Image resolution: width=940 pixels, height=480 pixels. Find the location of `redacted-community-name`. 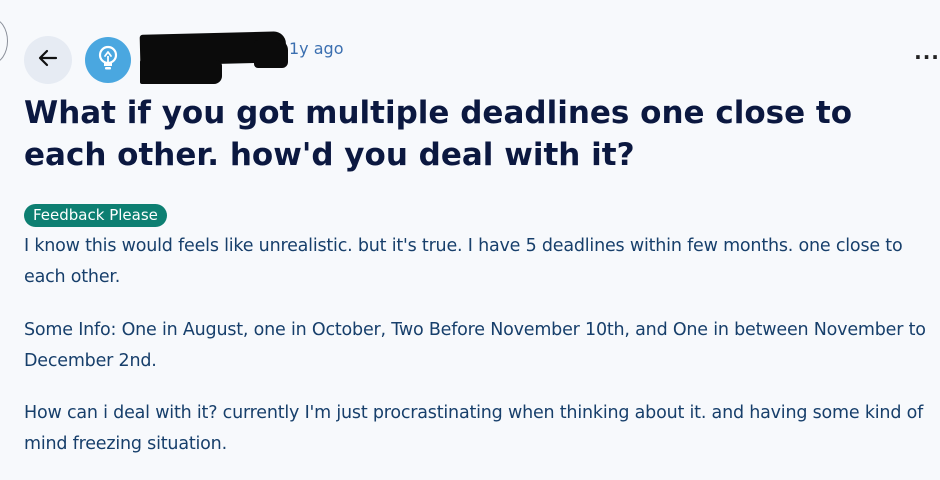

redacted-community-name is located at coordinates (181, 72).